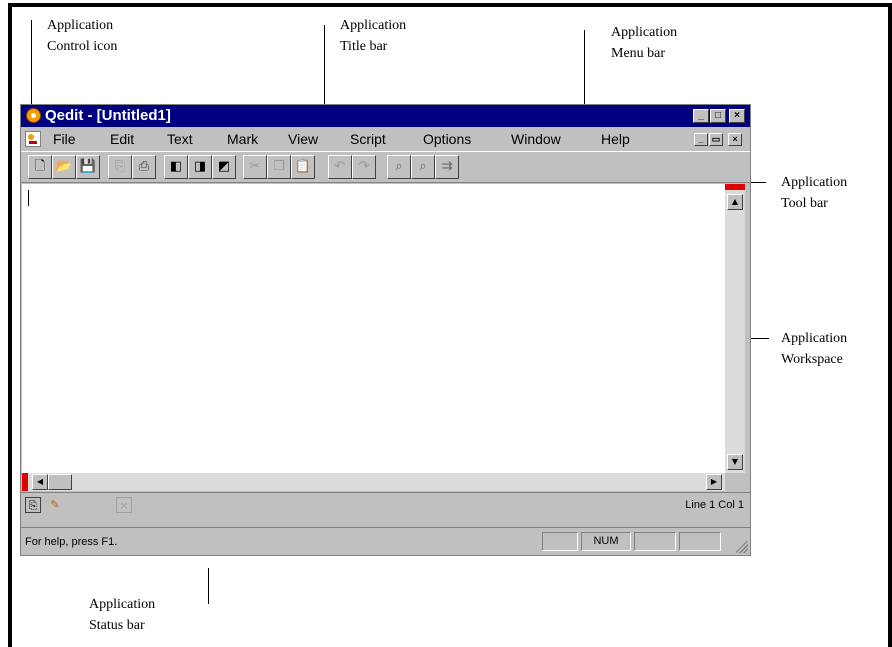  What do you see at coordinates (812, 359) in the screenshot?
I see `callout-line-2: Workspace` at bounding box center [812, 359].